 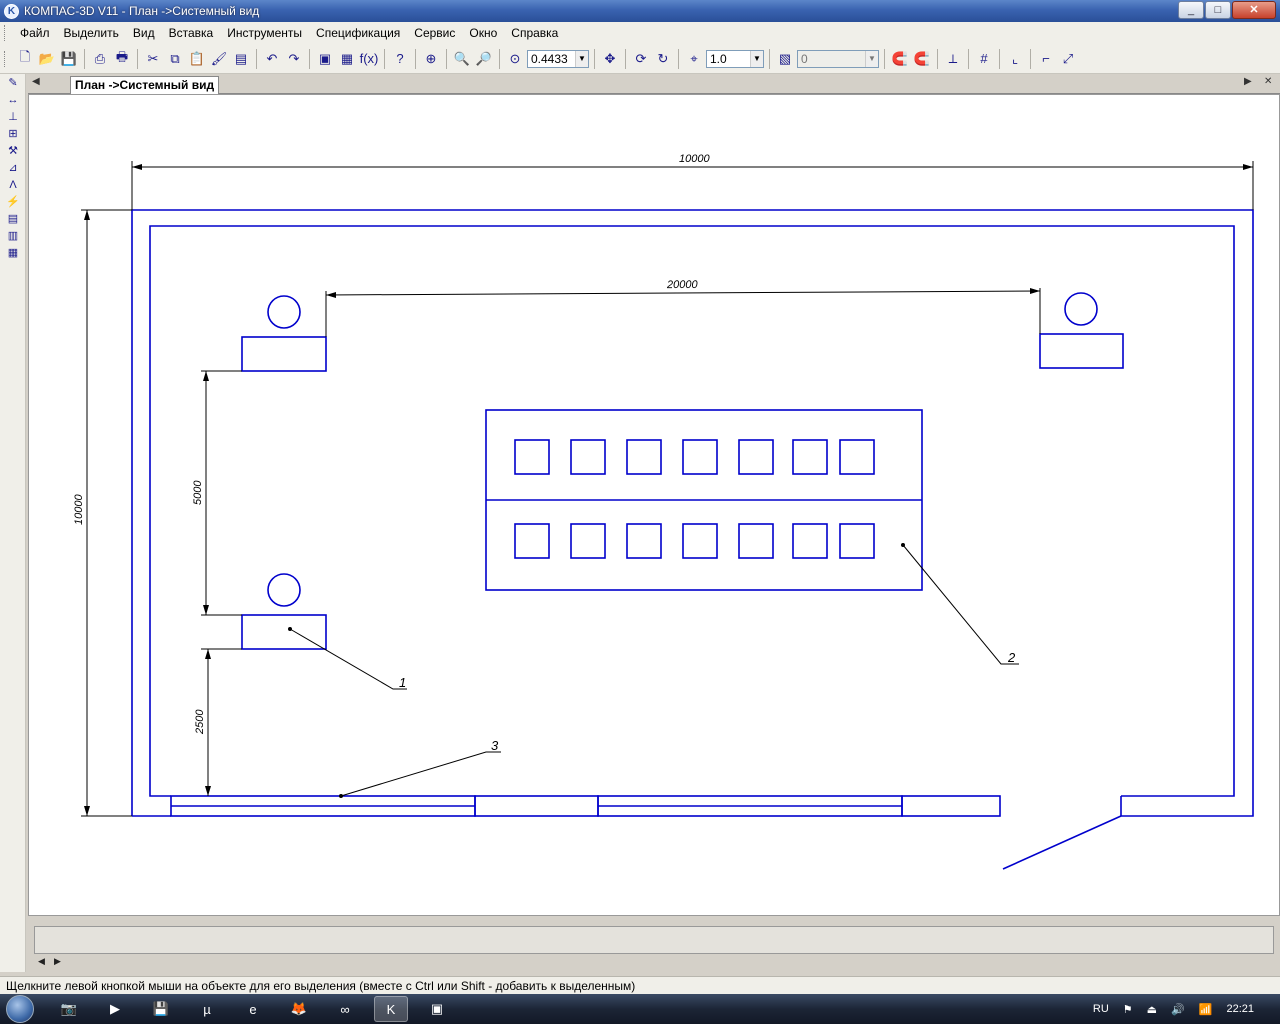 I want to click on volume-icon: 🔊, so click(x=1178, y=1009).